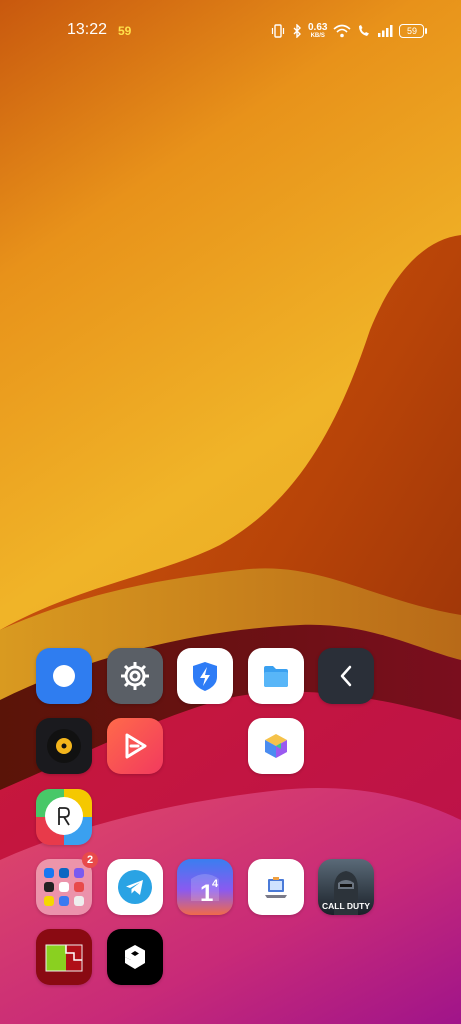 The width and height of the screenshot is (461, 1024). I want to click on app-chart-widget, so click(64, 957).